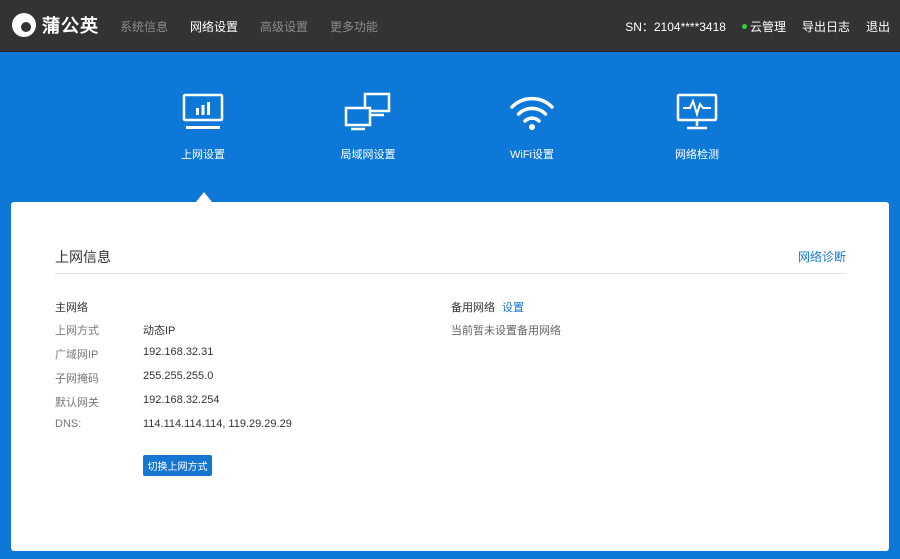 The width and height of the screenshot is (900, 559). I want to click on network-diagnose-link: 网络诊断, so click(822, 256).